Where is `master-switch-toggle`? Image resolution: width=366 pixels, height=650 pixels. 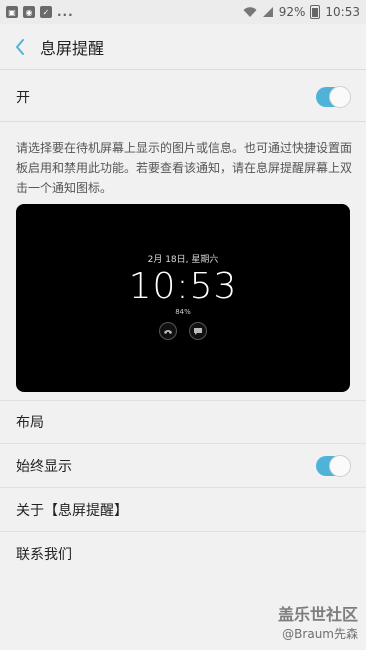
master-switch-toggle is located at coordinates (333, 96).